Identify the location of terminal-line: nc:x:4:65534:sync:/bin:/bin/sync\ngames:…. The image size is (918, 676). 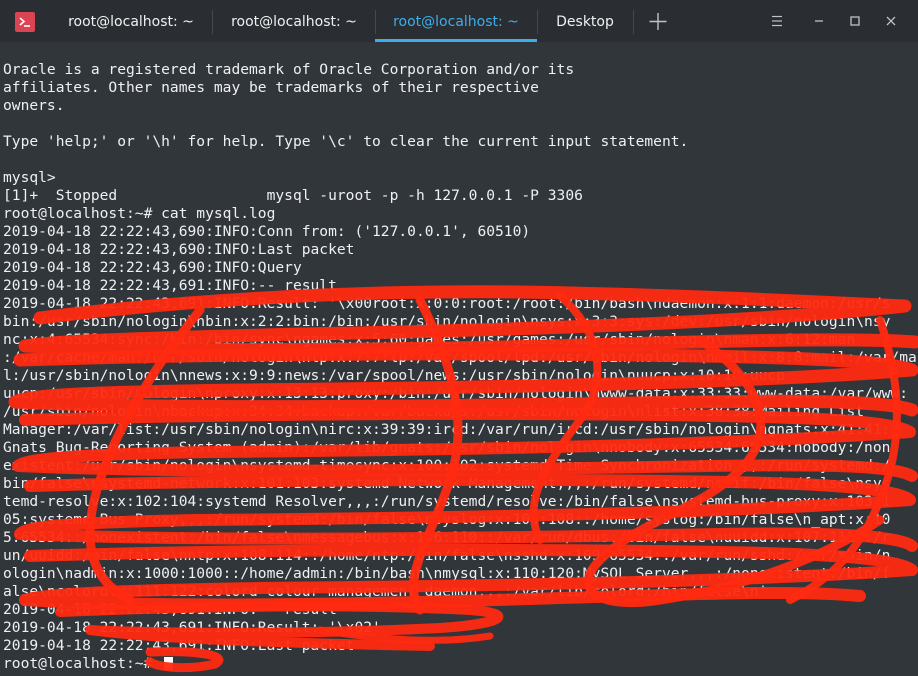
(429, 339).